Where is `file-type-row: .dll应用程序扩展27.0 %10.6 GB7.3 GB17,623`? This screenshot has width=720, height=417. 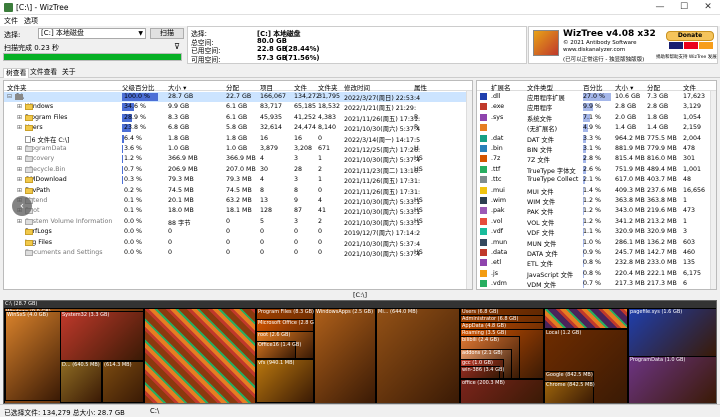 file-type-row: .dll应用程序扩展27.0 %10.6 GB7.3 GB17,623 is located at coordinates (596, 97).